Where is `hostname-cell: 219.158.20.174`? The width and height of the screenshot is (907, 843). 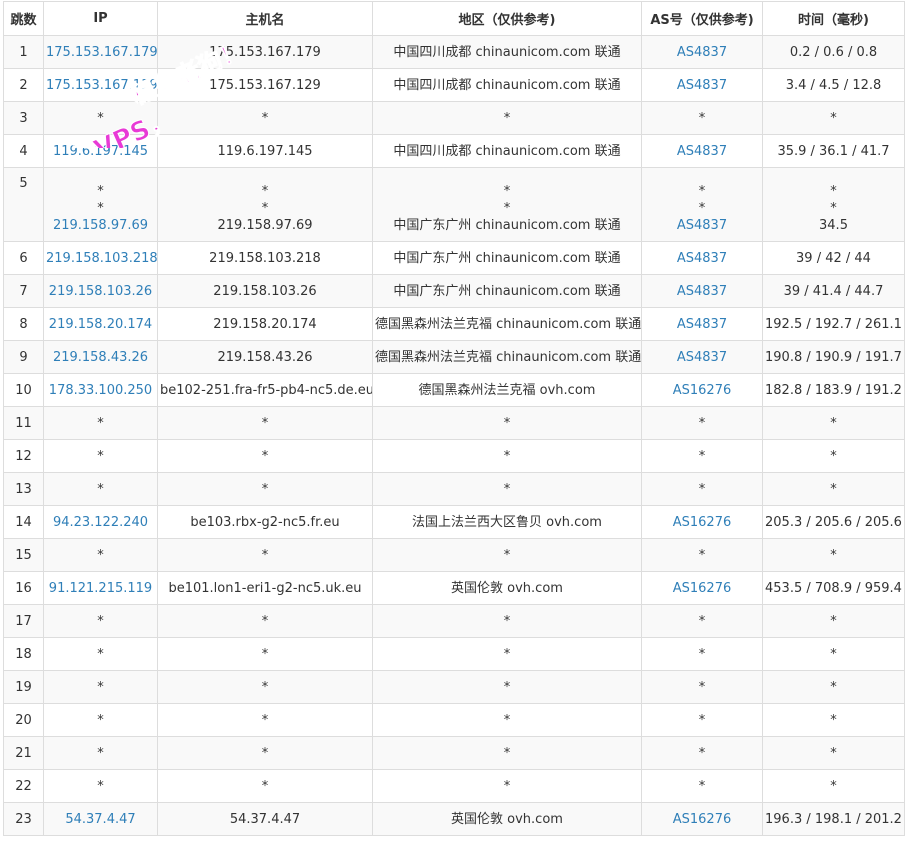 hostname-cell: 219.158.20.174 is located at coordinates (265, 324).